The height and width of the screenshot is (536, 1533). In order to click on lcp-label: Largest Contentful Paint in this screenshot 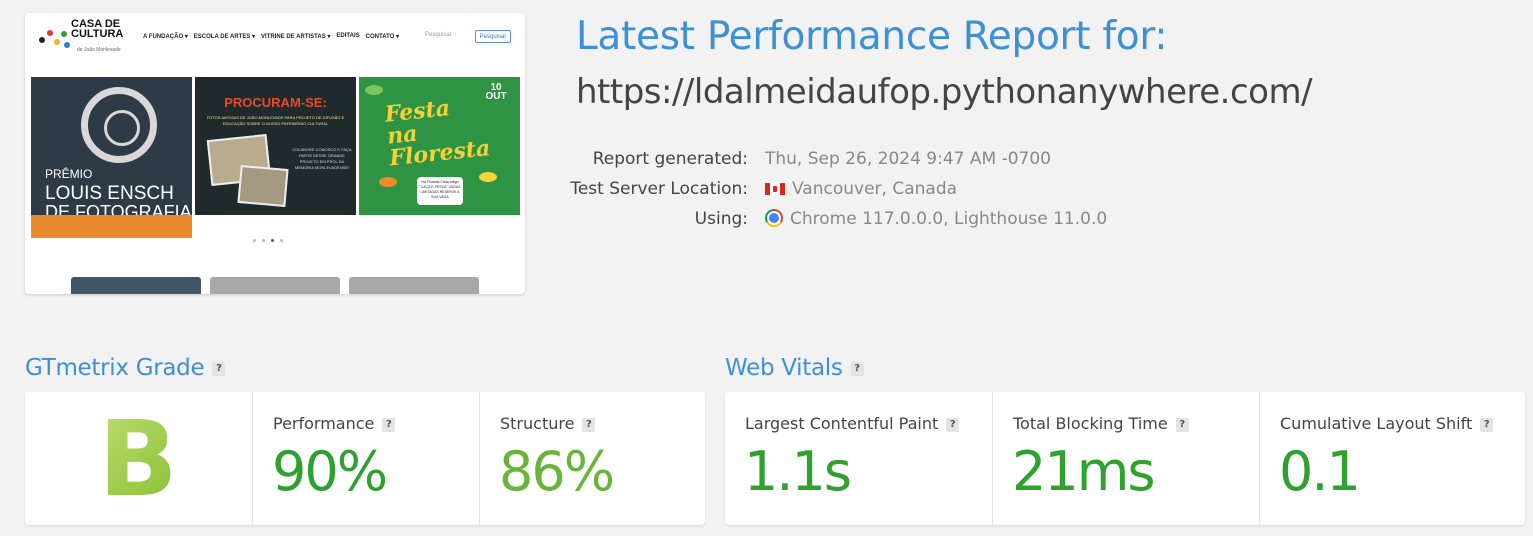, I will do `click(842, 423)`.